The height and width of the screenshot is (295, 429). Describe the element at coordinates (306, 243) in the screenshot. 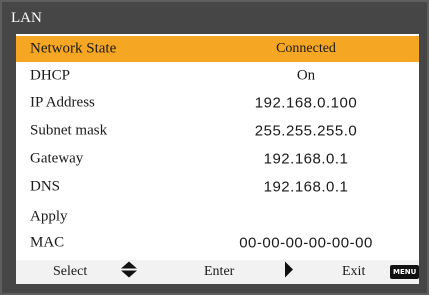

I see `row-value: 00-00-00-00-00-00` at that location.